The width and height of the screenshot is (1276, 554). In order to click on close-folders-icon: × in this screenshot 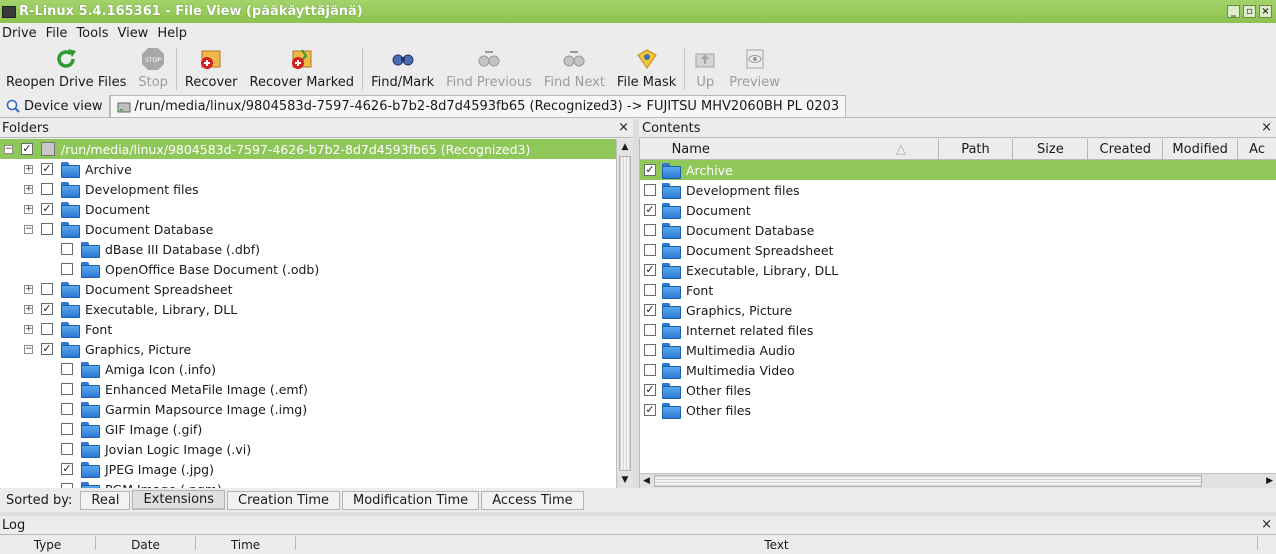, I will do `click(623, 127)`.